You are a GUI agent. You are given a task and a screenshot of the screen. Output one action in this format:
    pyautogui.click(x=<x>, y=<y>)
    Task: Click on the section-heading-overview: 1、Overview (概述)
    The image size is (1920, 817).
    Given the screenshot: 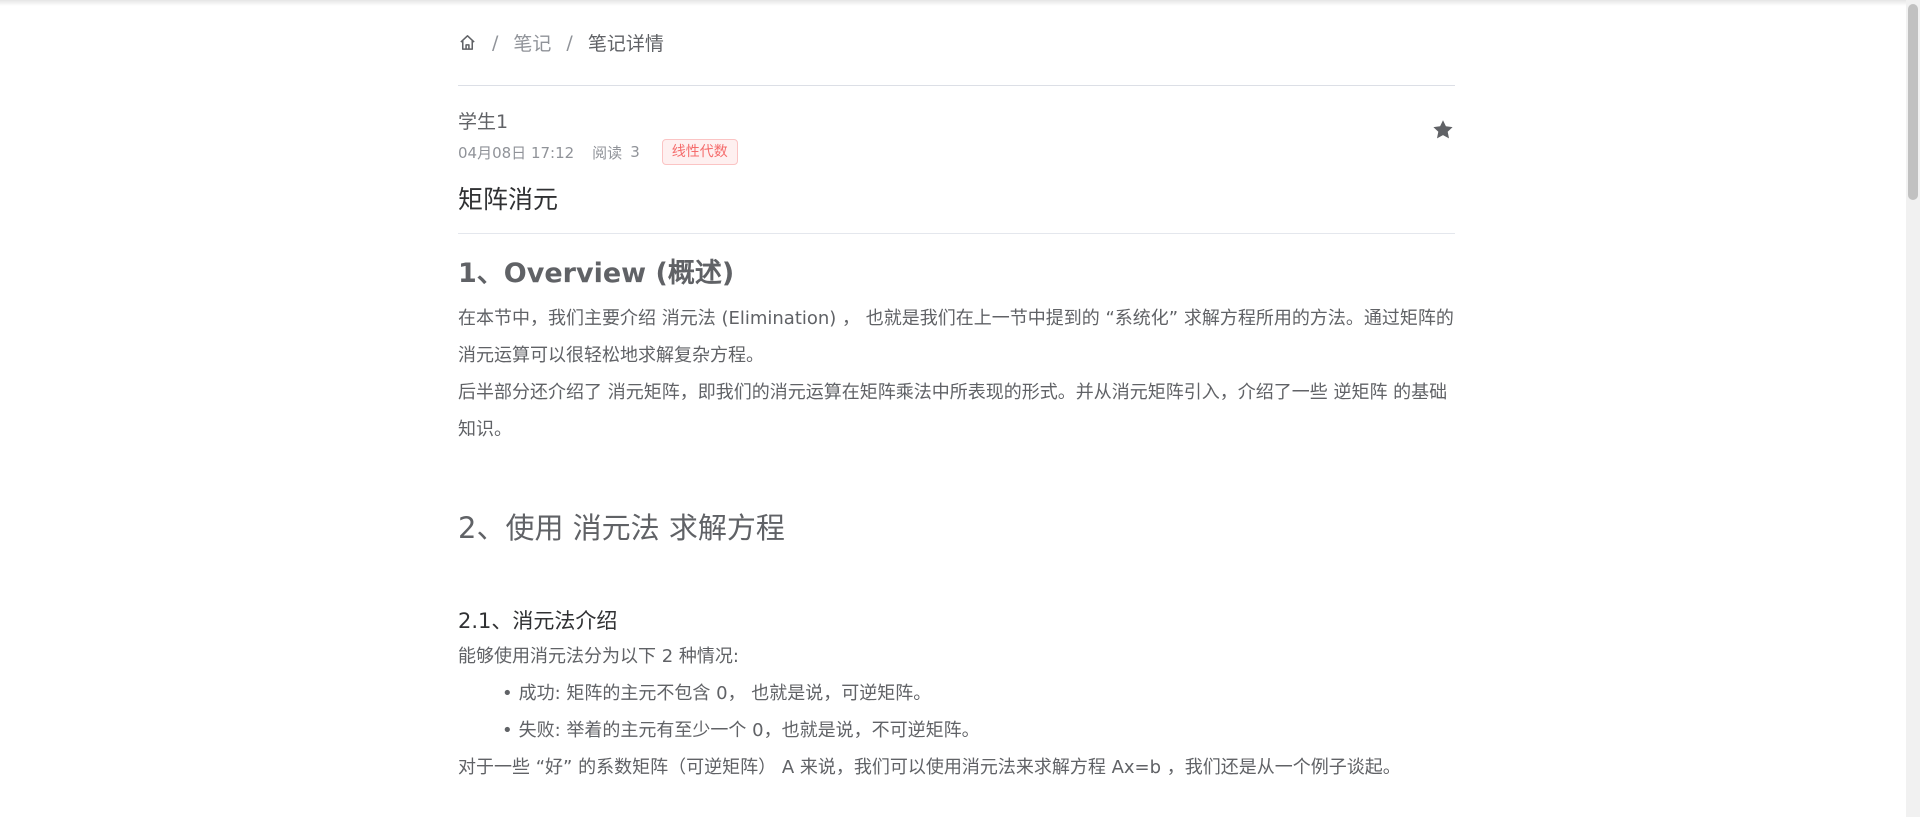 What is the action you would take?
    pyautogui.click(x=596, y=273)
    